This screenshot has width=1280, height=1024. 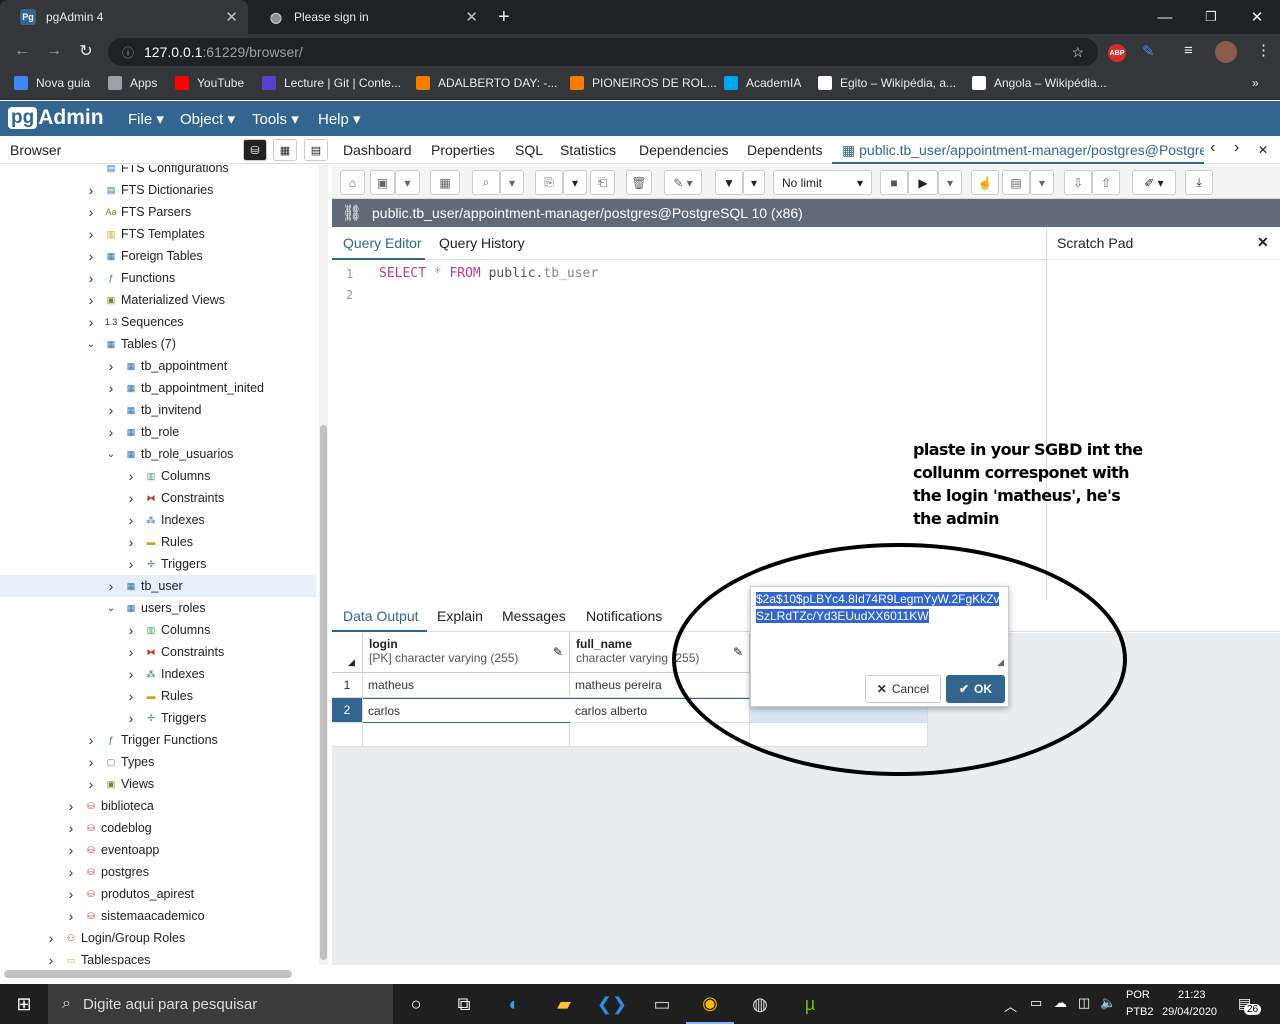 I want to click on query-tool-icon: ⛁, so click(x=255, y=150).